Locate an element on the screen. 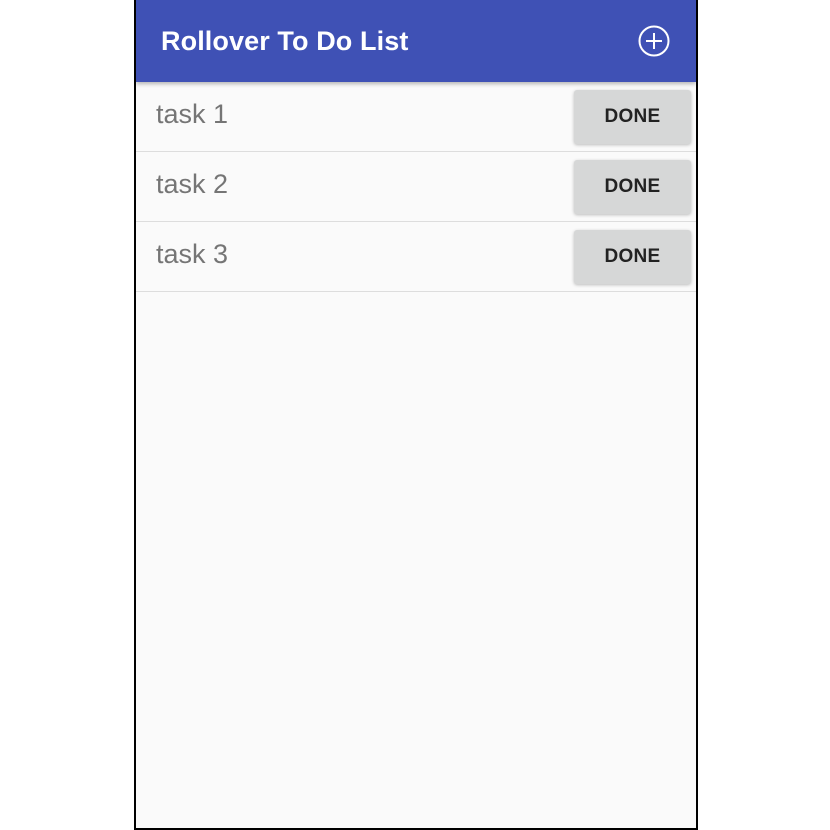 The width and height of the screenshot is (830, 830). app-title: Rollover To Do List is located at coordinates (285, 40).